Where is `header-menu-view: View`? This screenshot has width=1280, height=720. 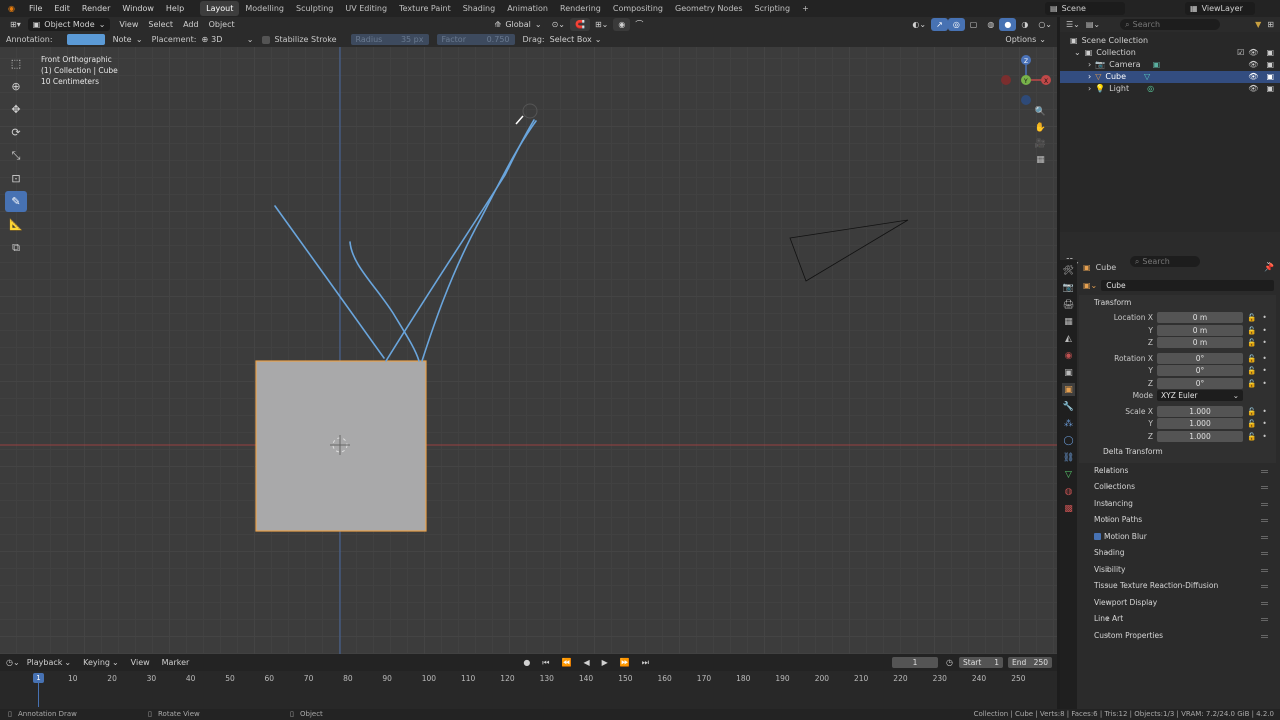 header-menu-view: View is located at coordinates (128, 24).